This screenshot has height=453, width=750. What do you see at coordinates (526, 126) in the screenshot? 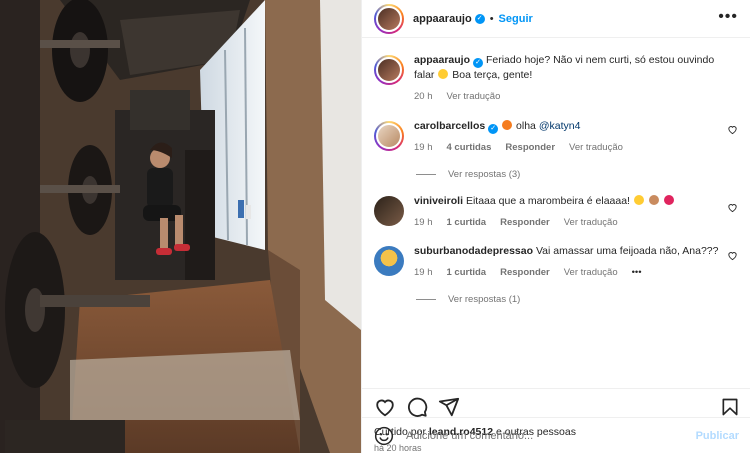
I see `comment-body: olha` at bounding box center [526, 126].